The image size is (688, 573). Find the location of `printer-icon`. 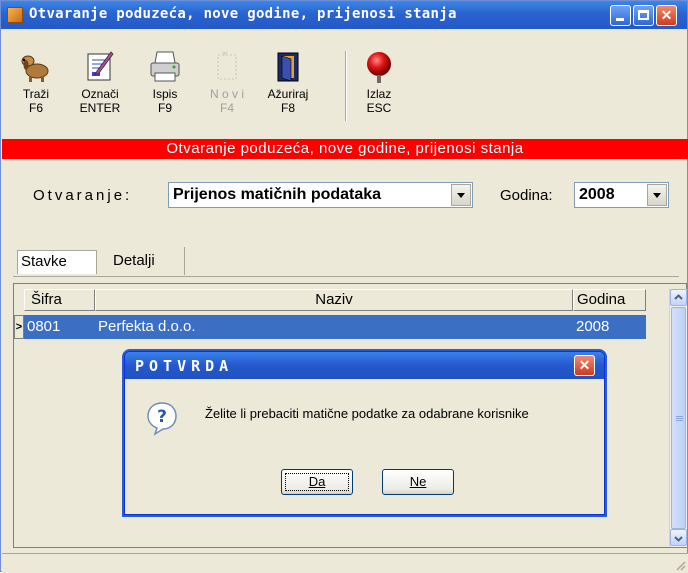

printer-icon is located at coordinates (165, 67).